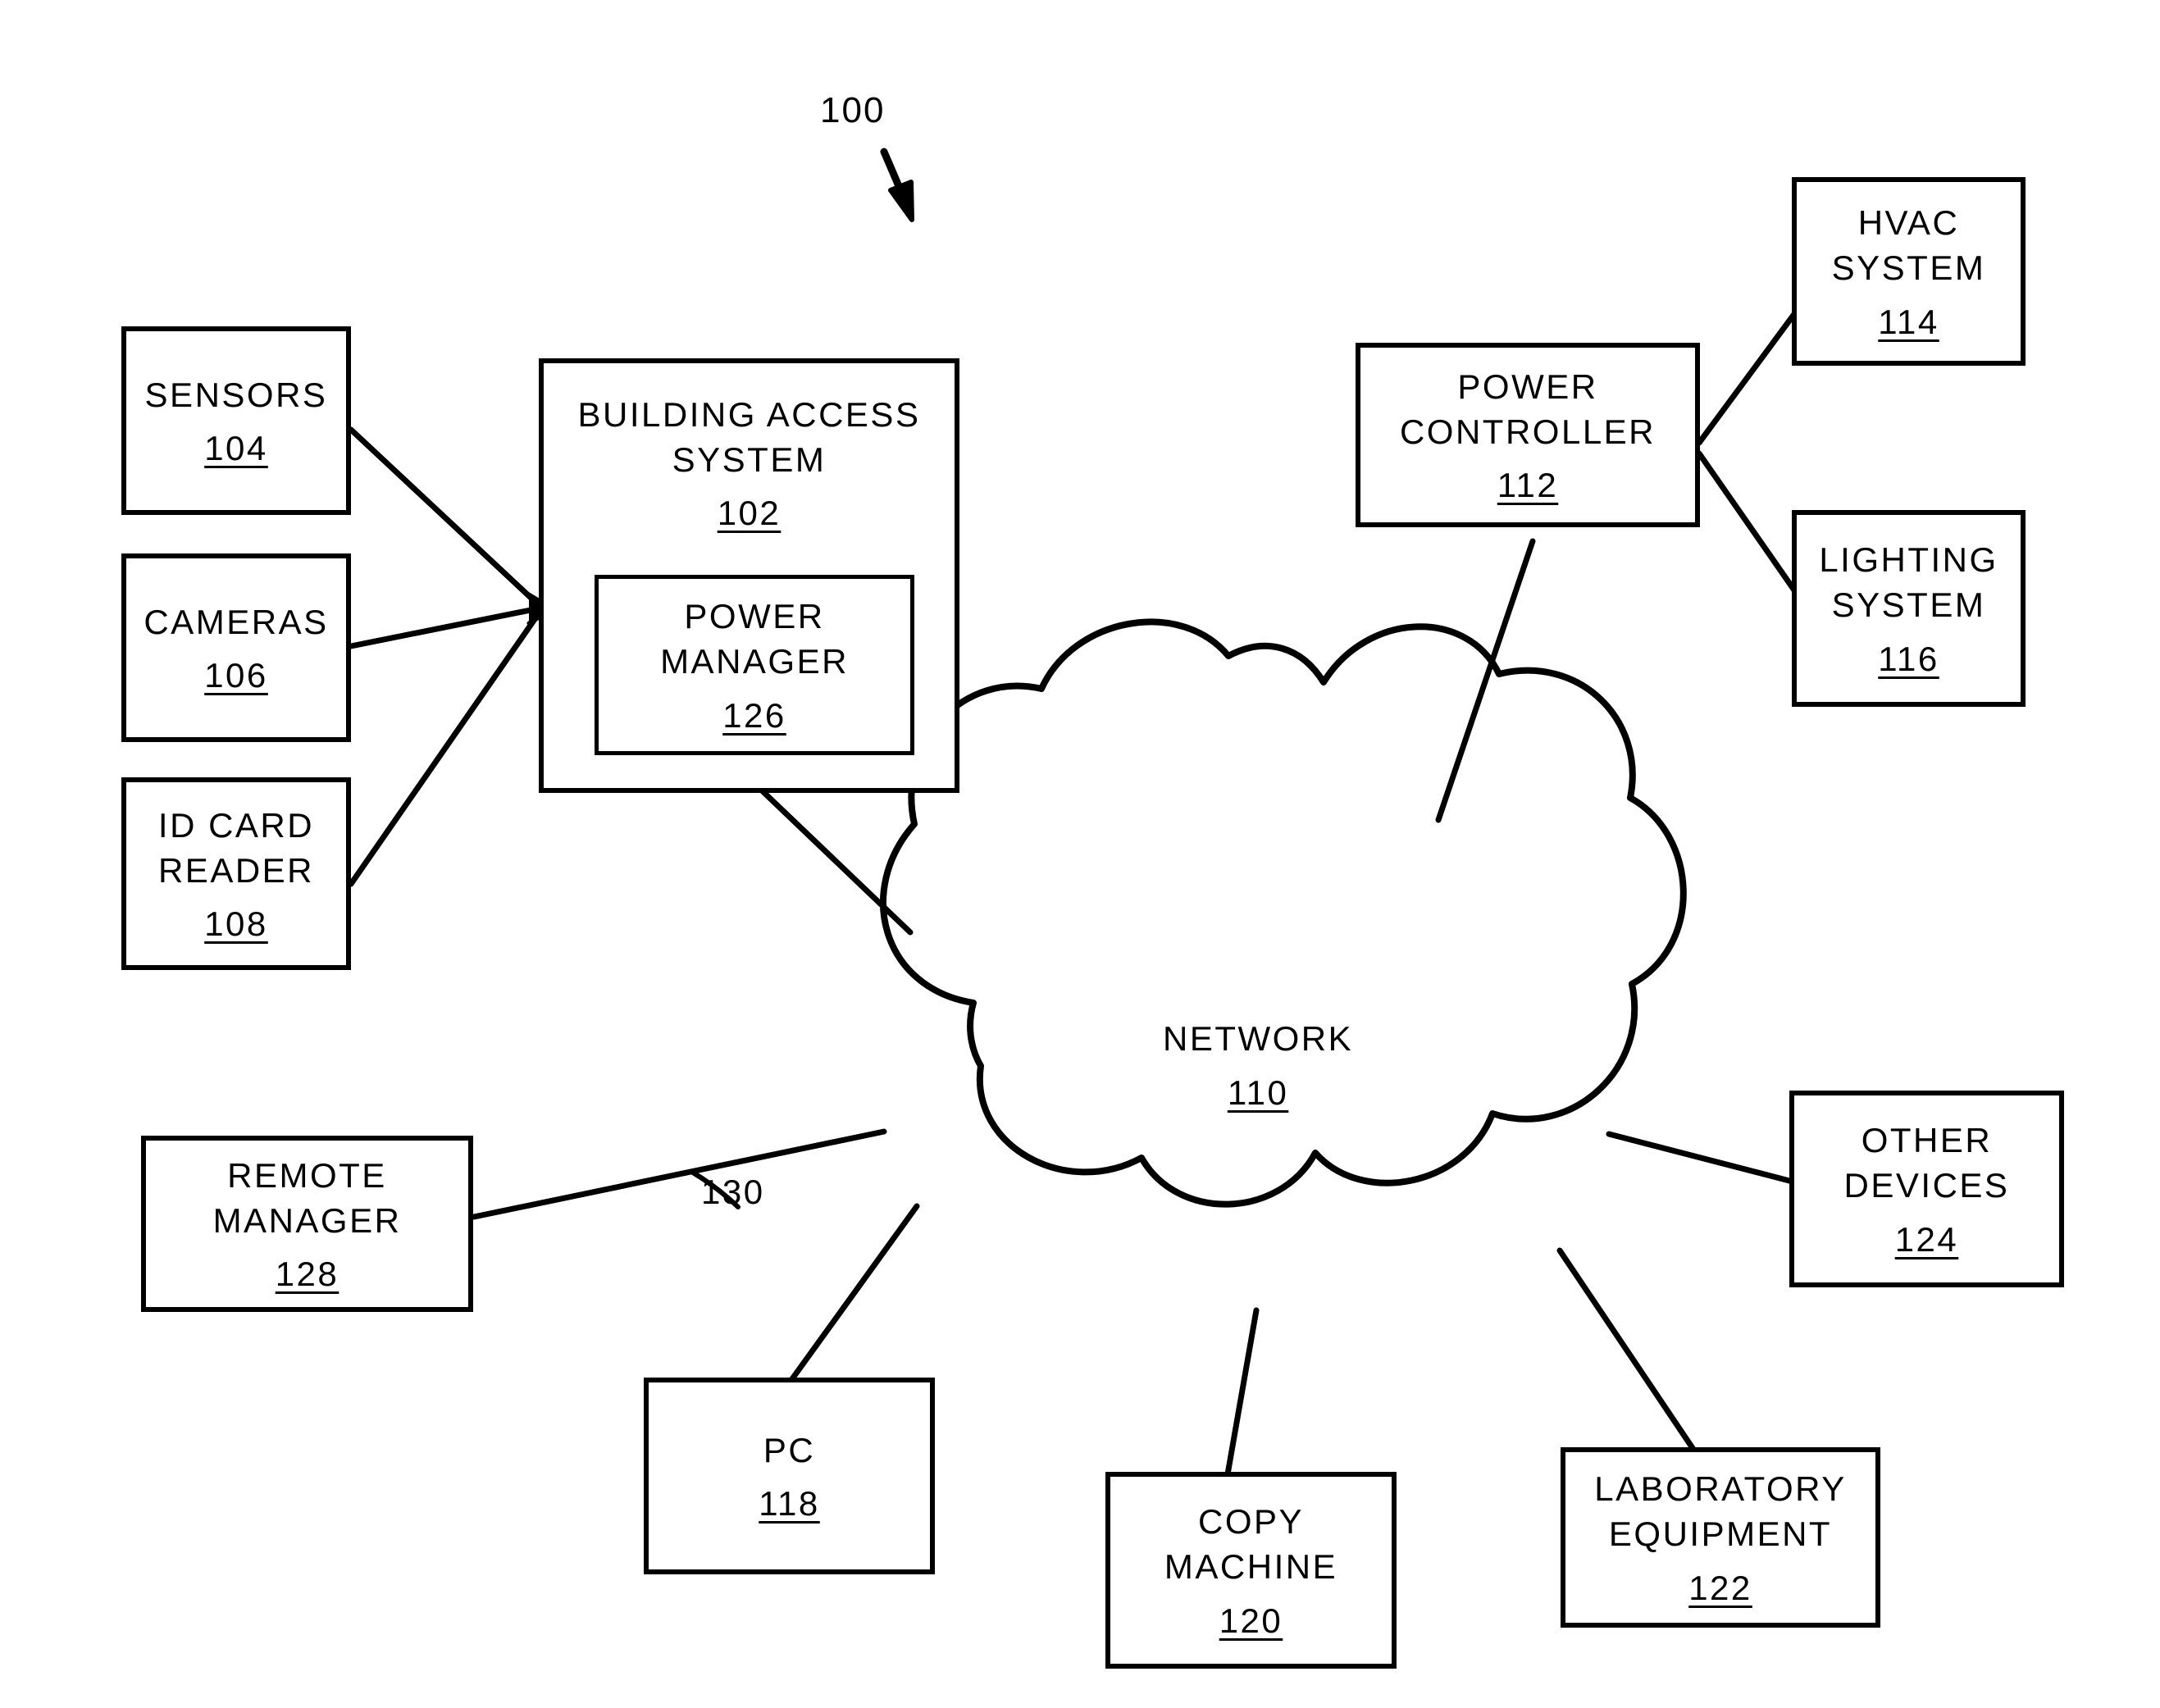 Image resolution: width=2160 pixels, height=1708 pixels. What do you see at coordinates (236, 675) in the screenshot?
I see `node-cameras-ref: 106` at bounding box center [236, 675].